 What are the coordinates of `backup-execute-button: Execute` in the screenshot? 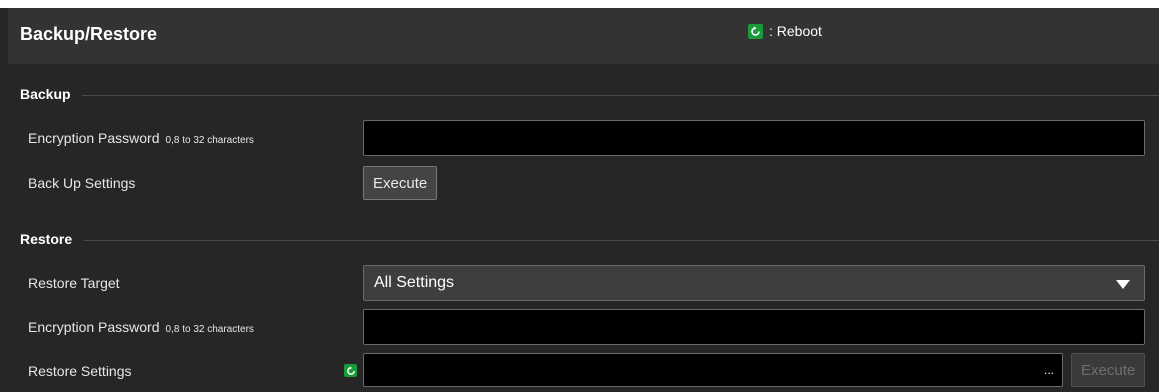 It's located at (400, 183).